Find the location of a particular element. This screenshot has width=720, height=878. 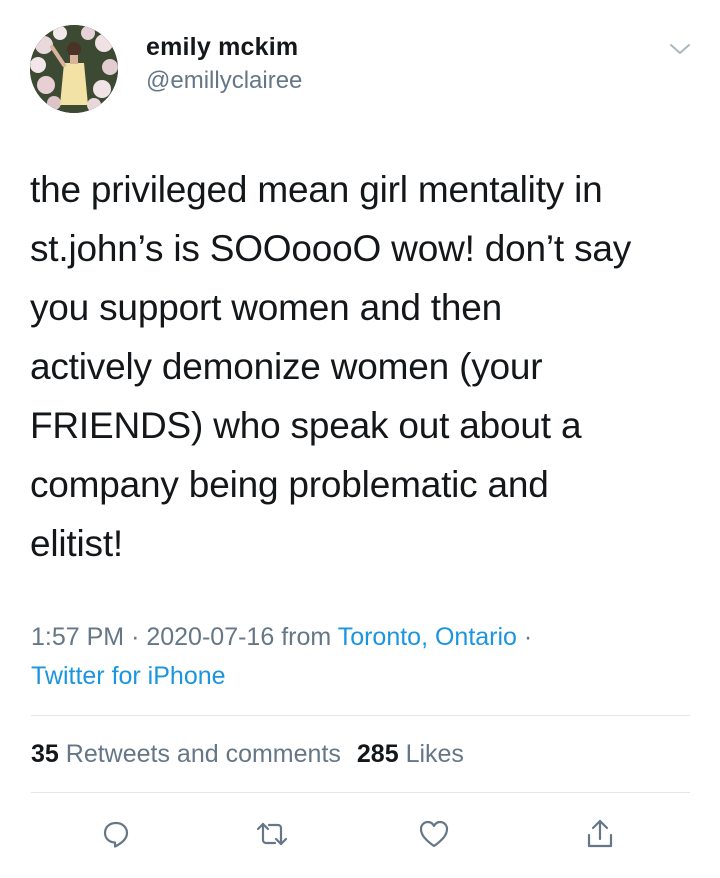

user-handle: @emillyclairee is located at coordinates (224, 81).